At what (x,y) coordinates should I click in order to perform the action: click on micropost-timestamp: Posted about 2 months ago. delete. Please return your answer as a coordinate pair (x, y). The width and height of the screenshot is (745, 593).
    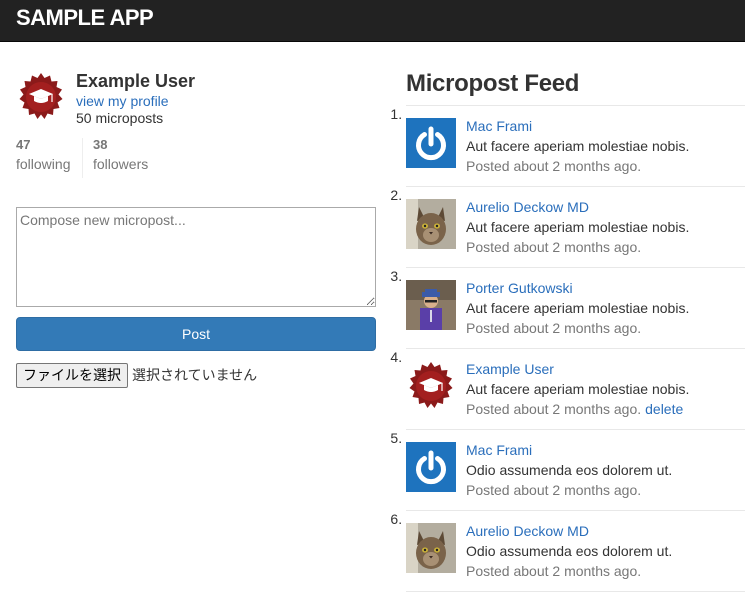
    Looking at the image, I should click on (574, 409).